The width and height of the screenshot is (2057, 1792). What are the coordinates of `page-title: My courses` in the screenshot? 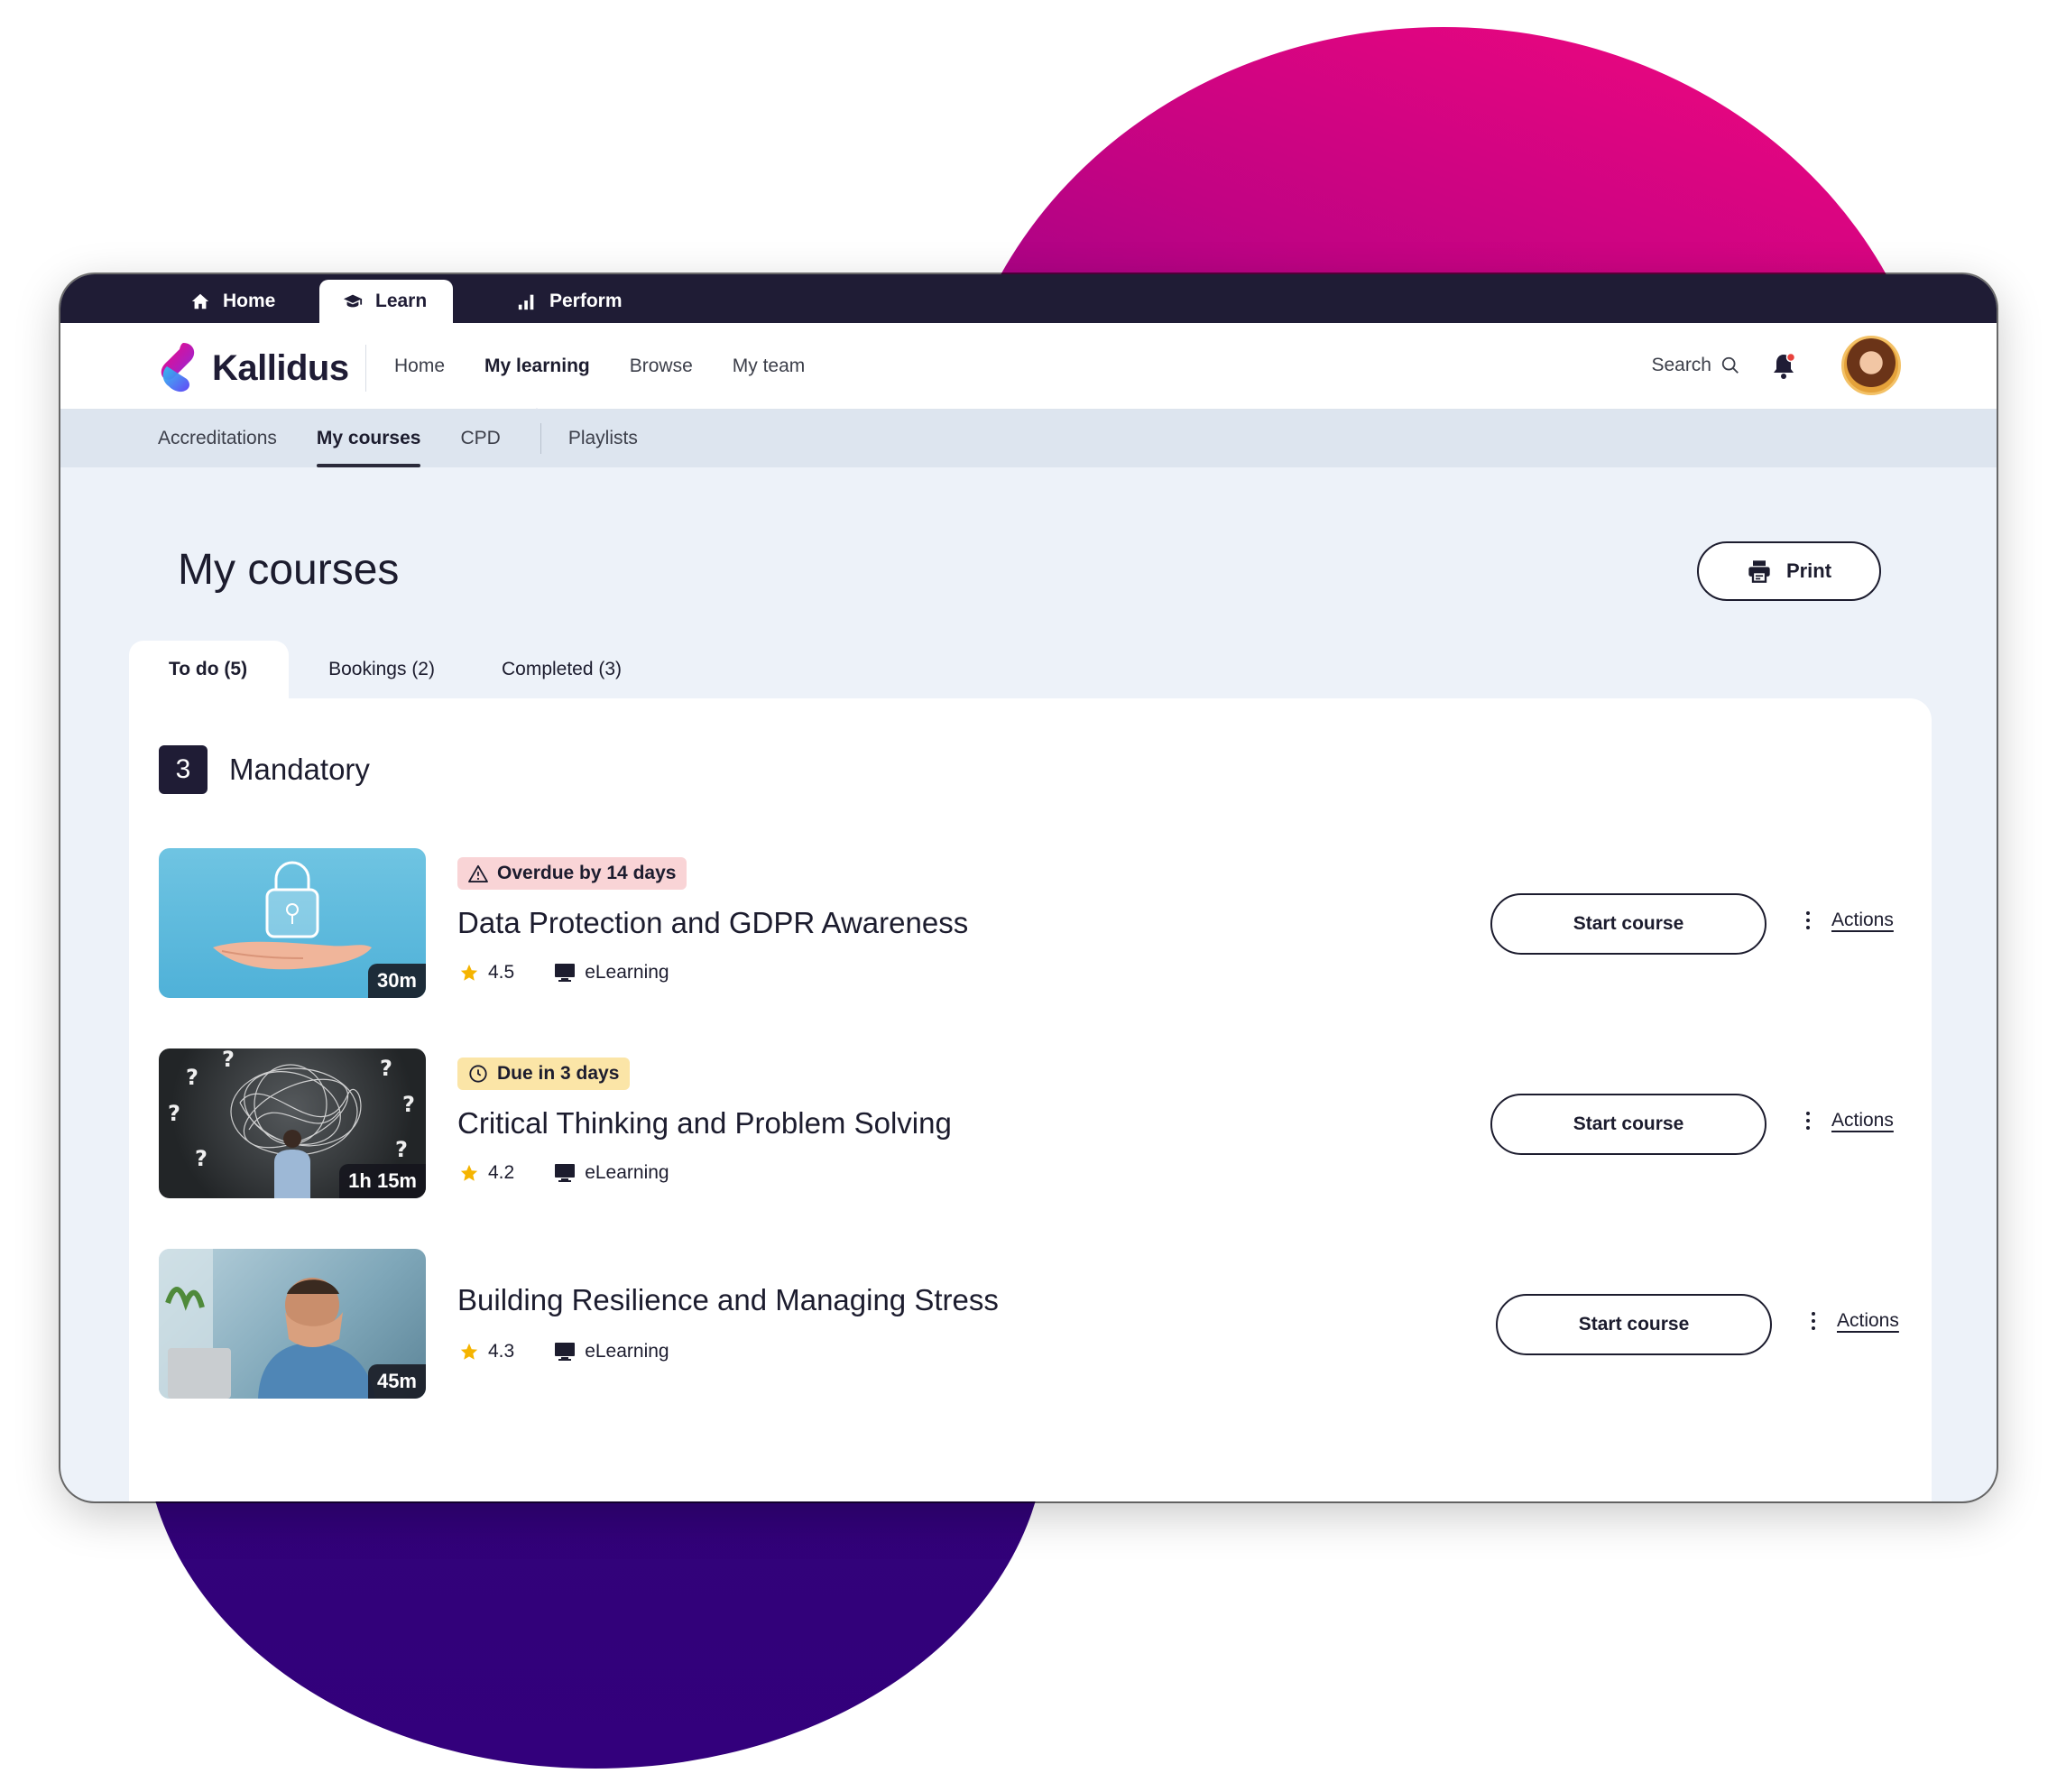 It's located at (289, 570).